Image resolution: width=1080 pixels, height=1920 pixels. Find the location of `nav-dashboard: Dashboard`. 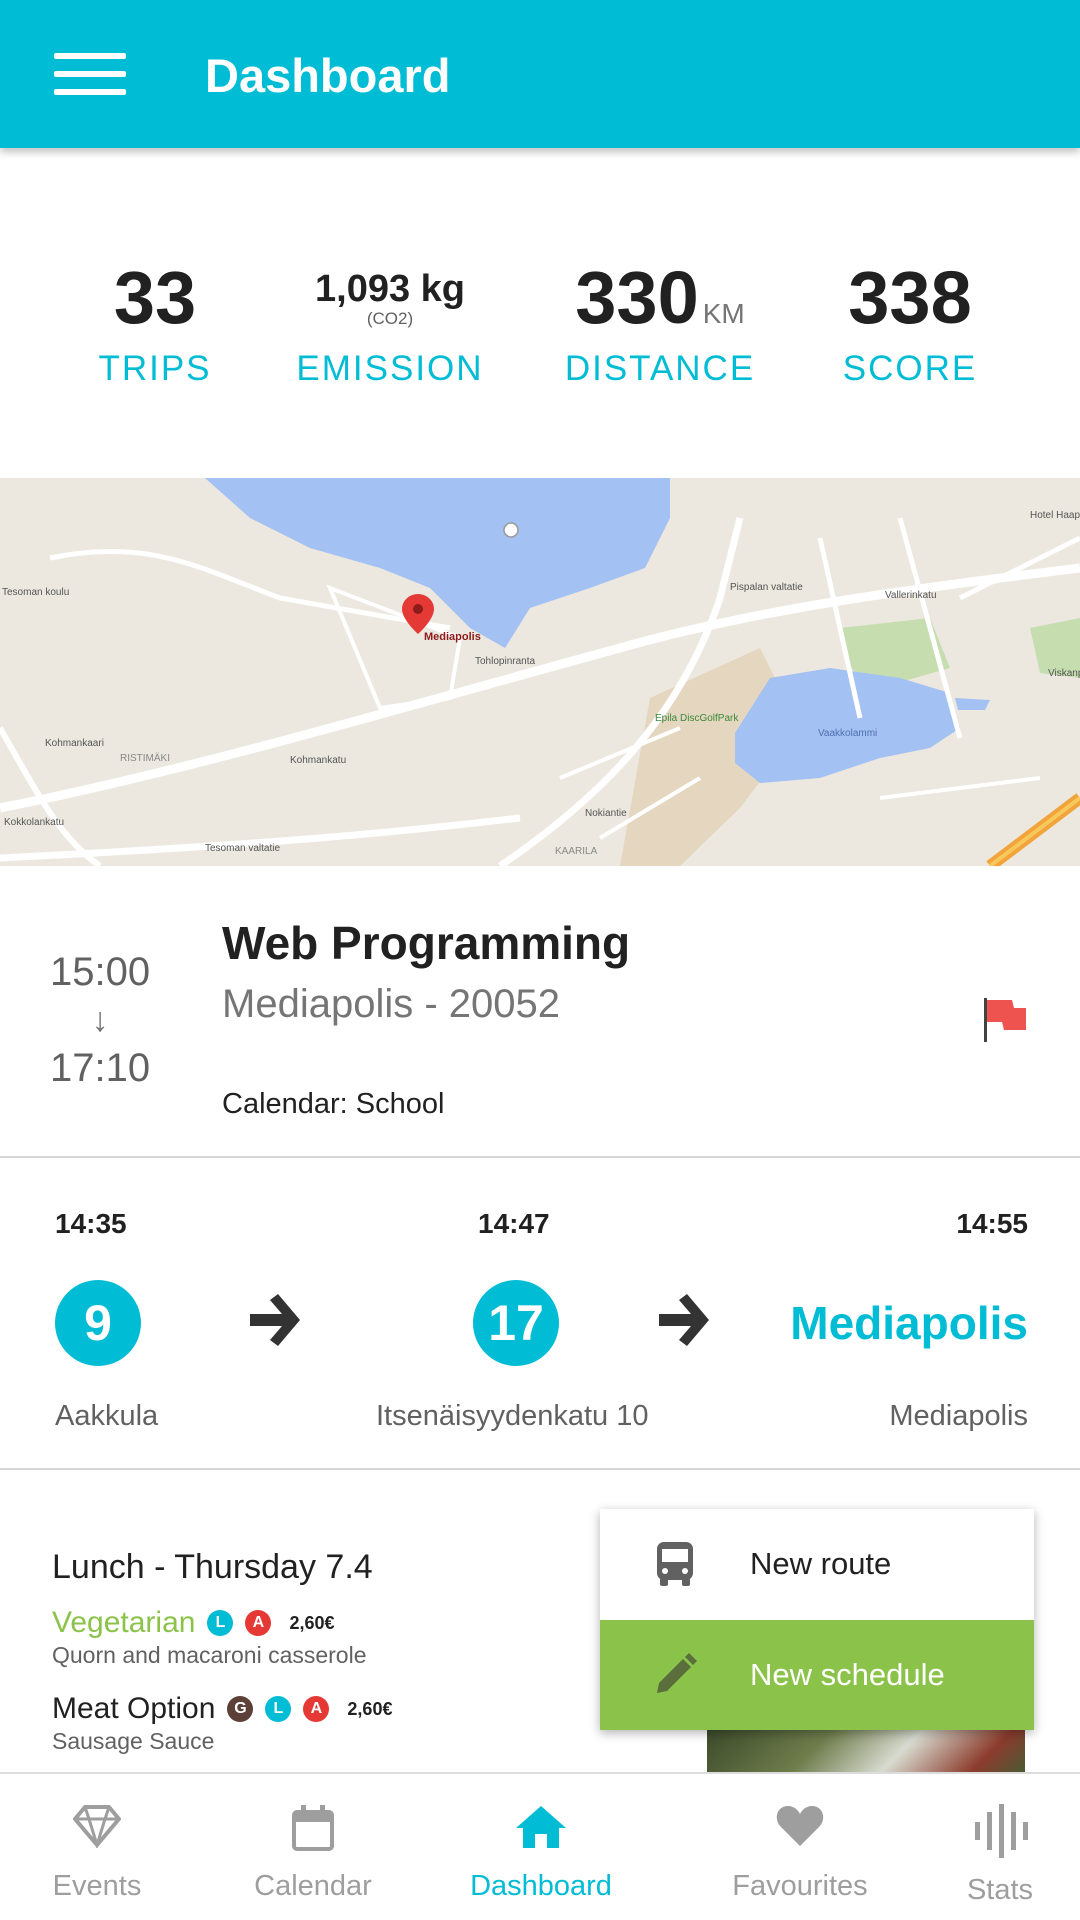

nav-dashboard: Dashboard is located at coordinates (541, 1847).